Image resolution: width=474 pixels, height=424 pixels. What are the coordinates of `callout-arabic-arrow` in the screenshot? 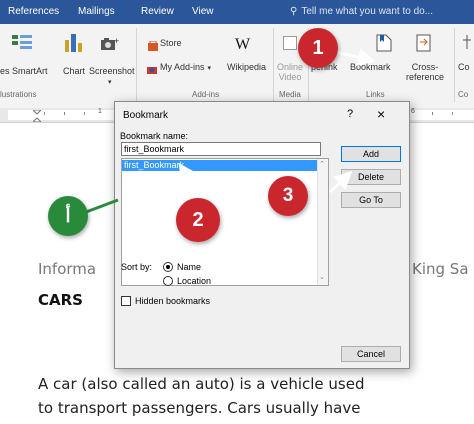 It's located at (102, 206).